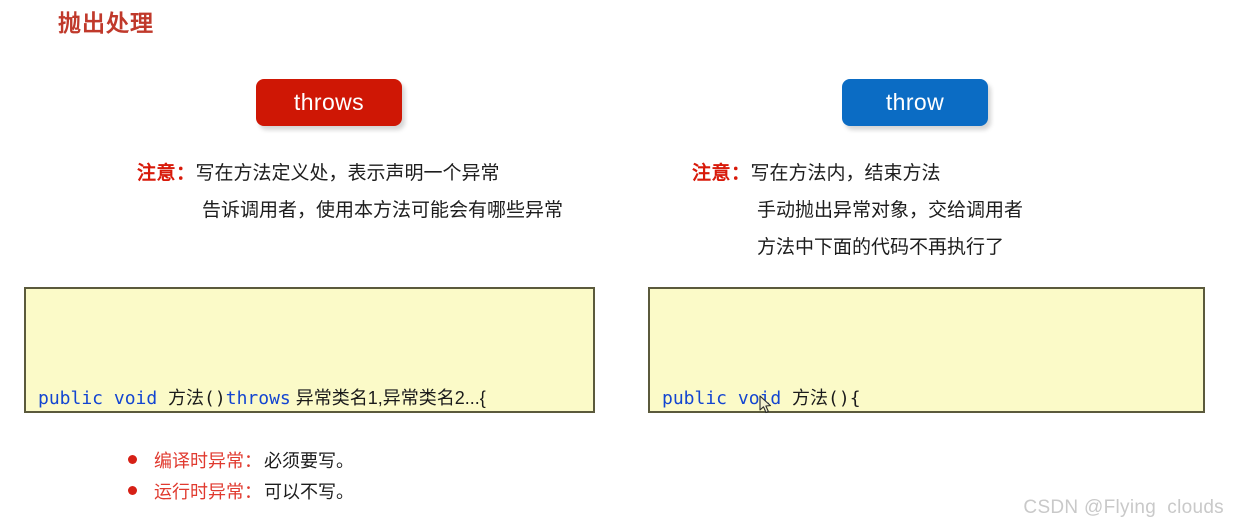 The image size is (1236, 526). Describe the element at coordinates (844, 398) in the screenshot. I see `code-parens-brace: (){` at that location.